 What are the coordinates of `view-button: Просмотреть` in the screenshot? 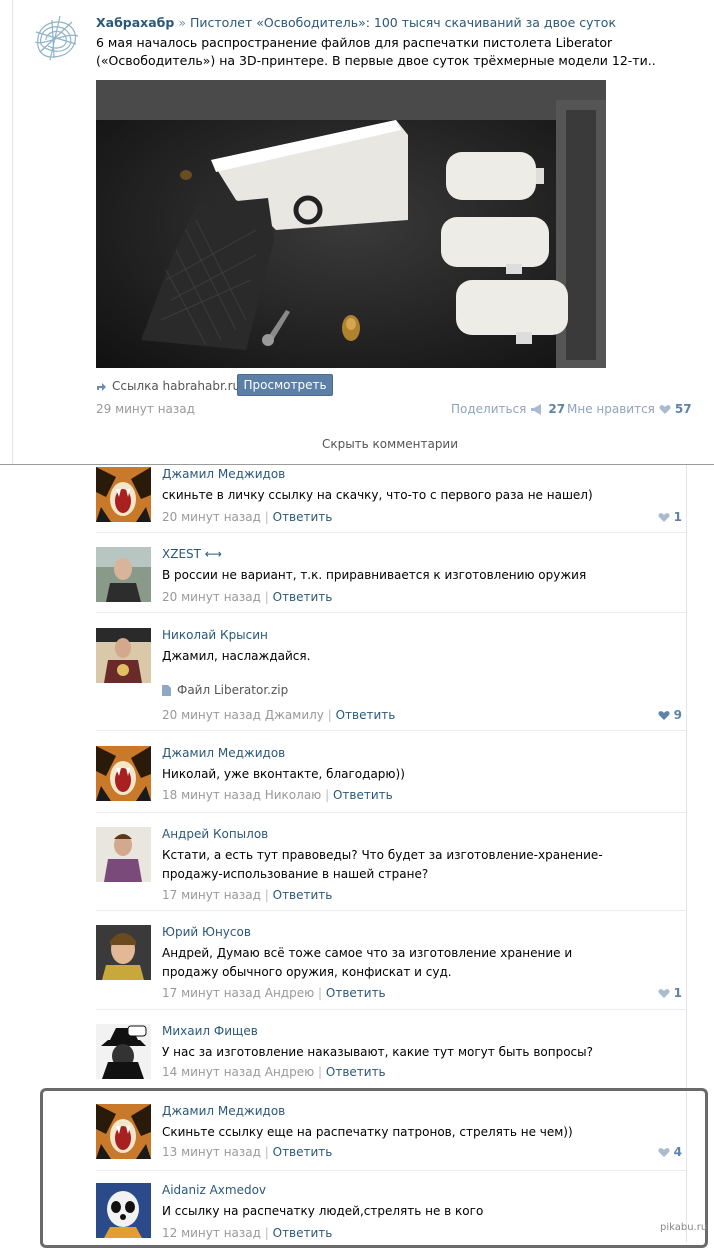 It's located at (285, 385).